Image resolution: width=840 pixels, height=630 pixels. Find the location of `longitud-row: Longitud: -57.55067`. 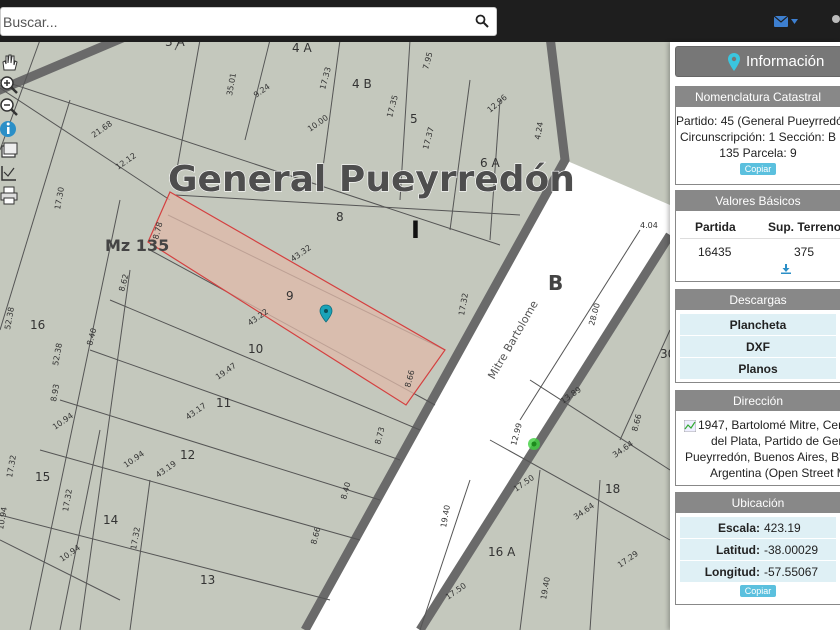

longitud-row: Longitud: -57.55067 is located at coordinates (758, 572).